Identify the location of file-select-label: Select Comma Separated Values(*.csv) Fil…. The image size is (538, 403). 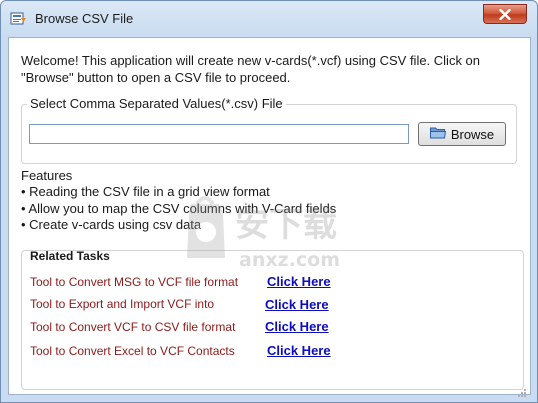
(156, 103).